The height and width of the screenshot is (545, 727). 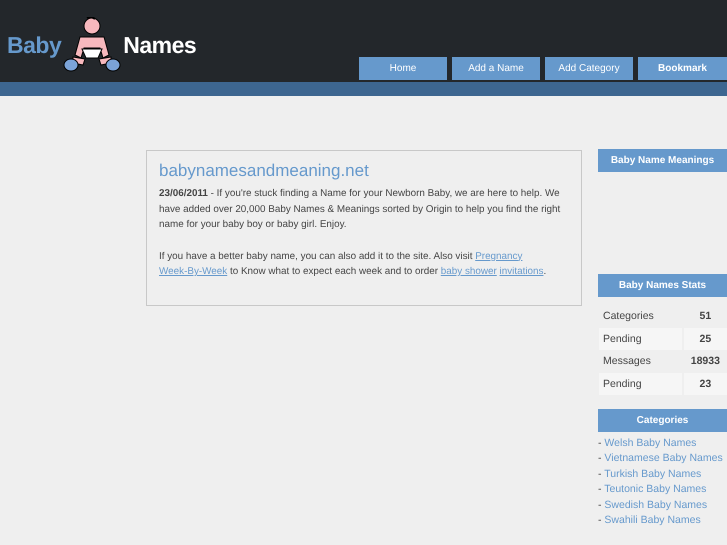 I want to click on stat-label: Categories, so click(x=628, y=316).